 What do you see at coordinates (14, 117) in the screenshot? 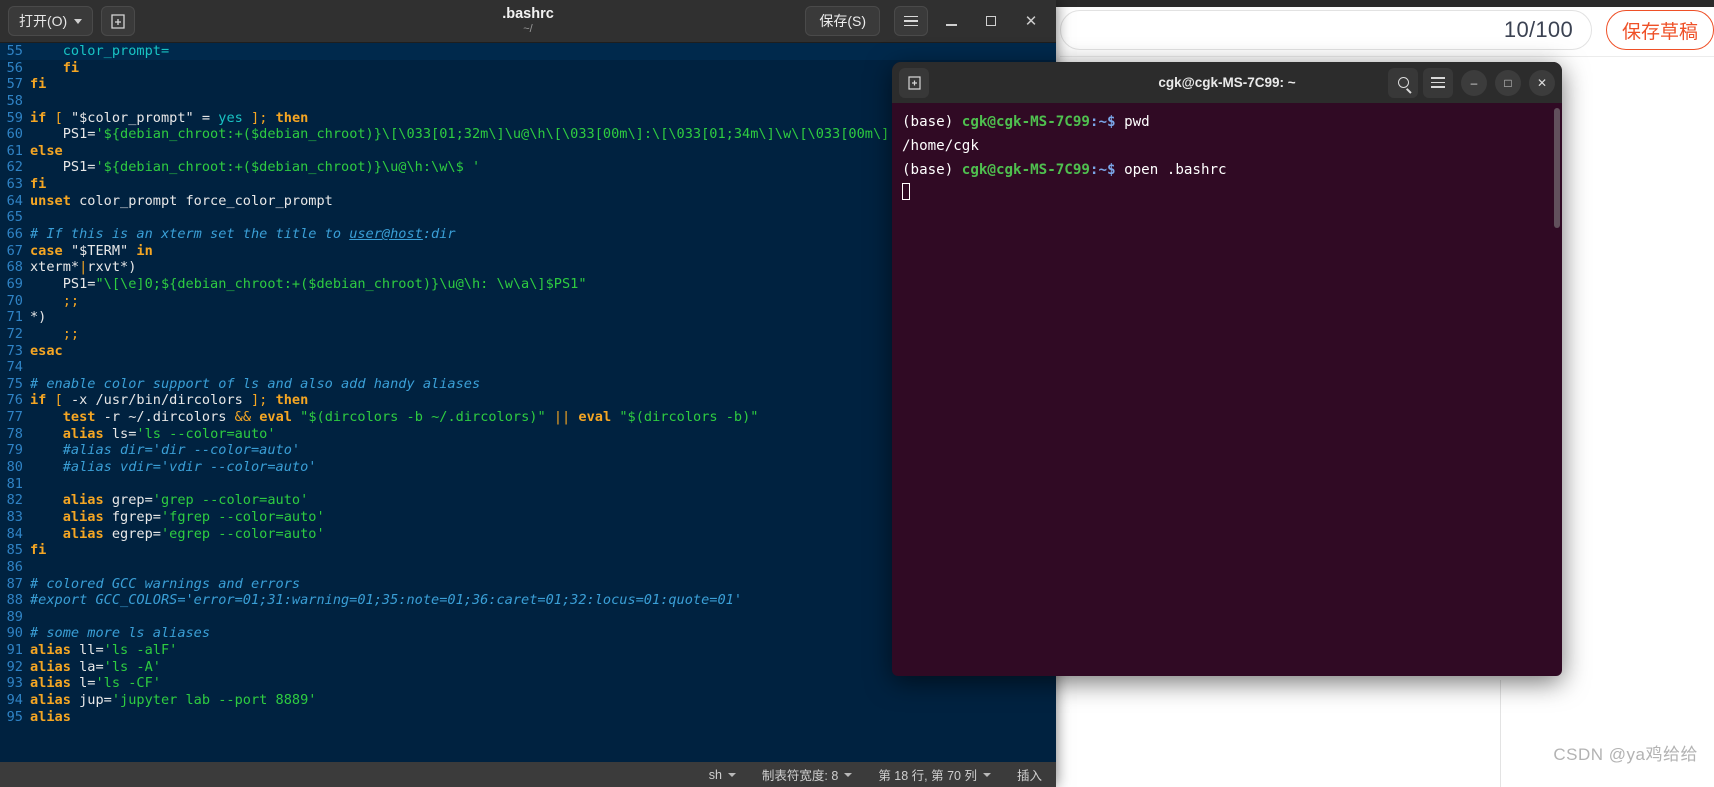
I see `line-number: 59` at bounding box center [14, 117].